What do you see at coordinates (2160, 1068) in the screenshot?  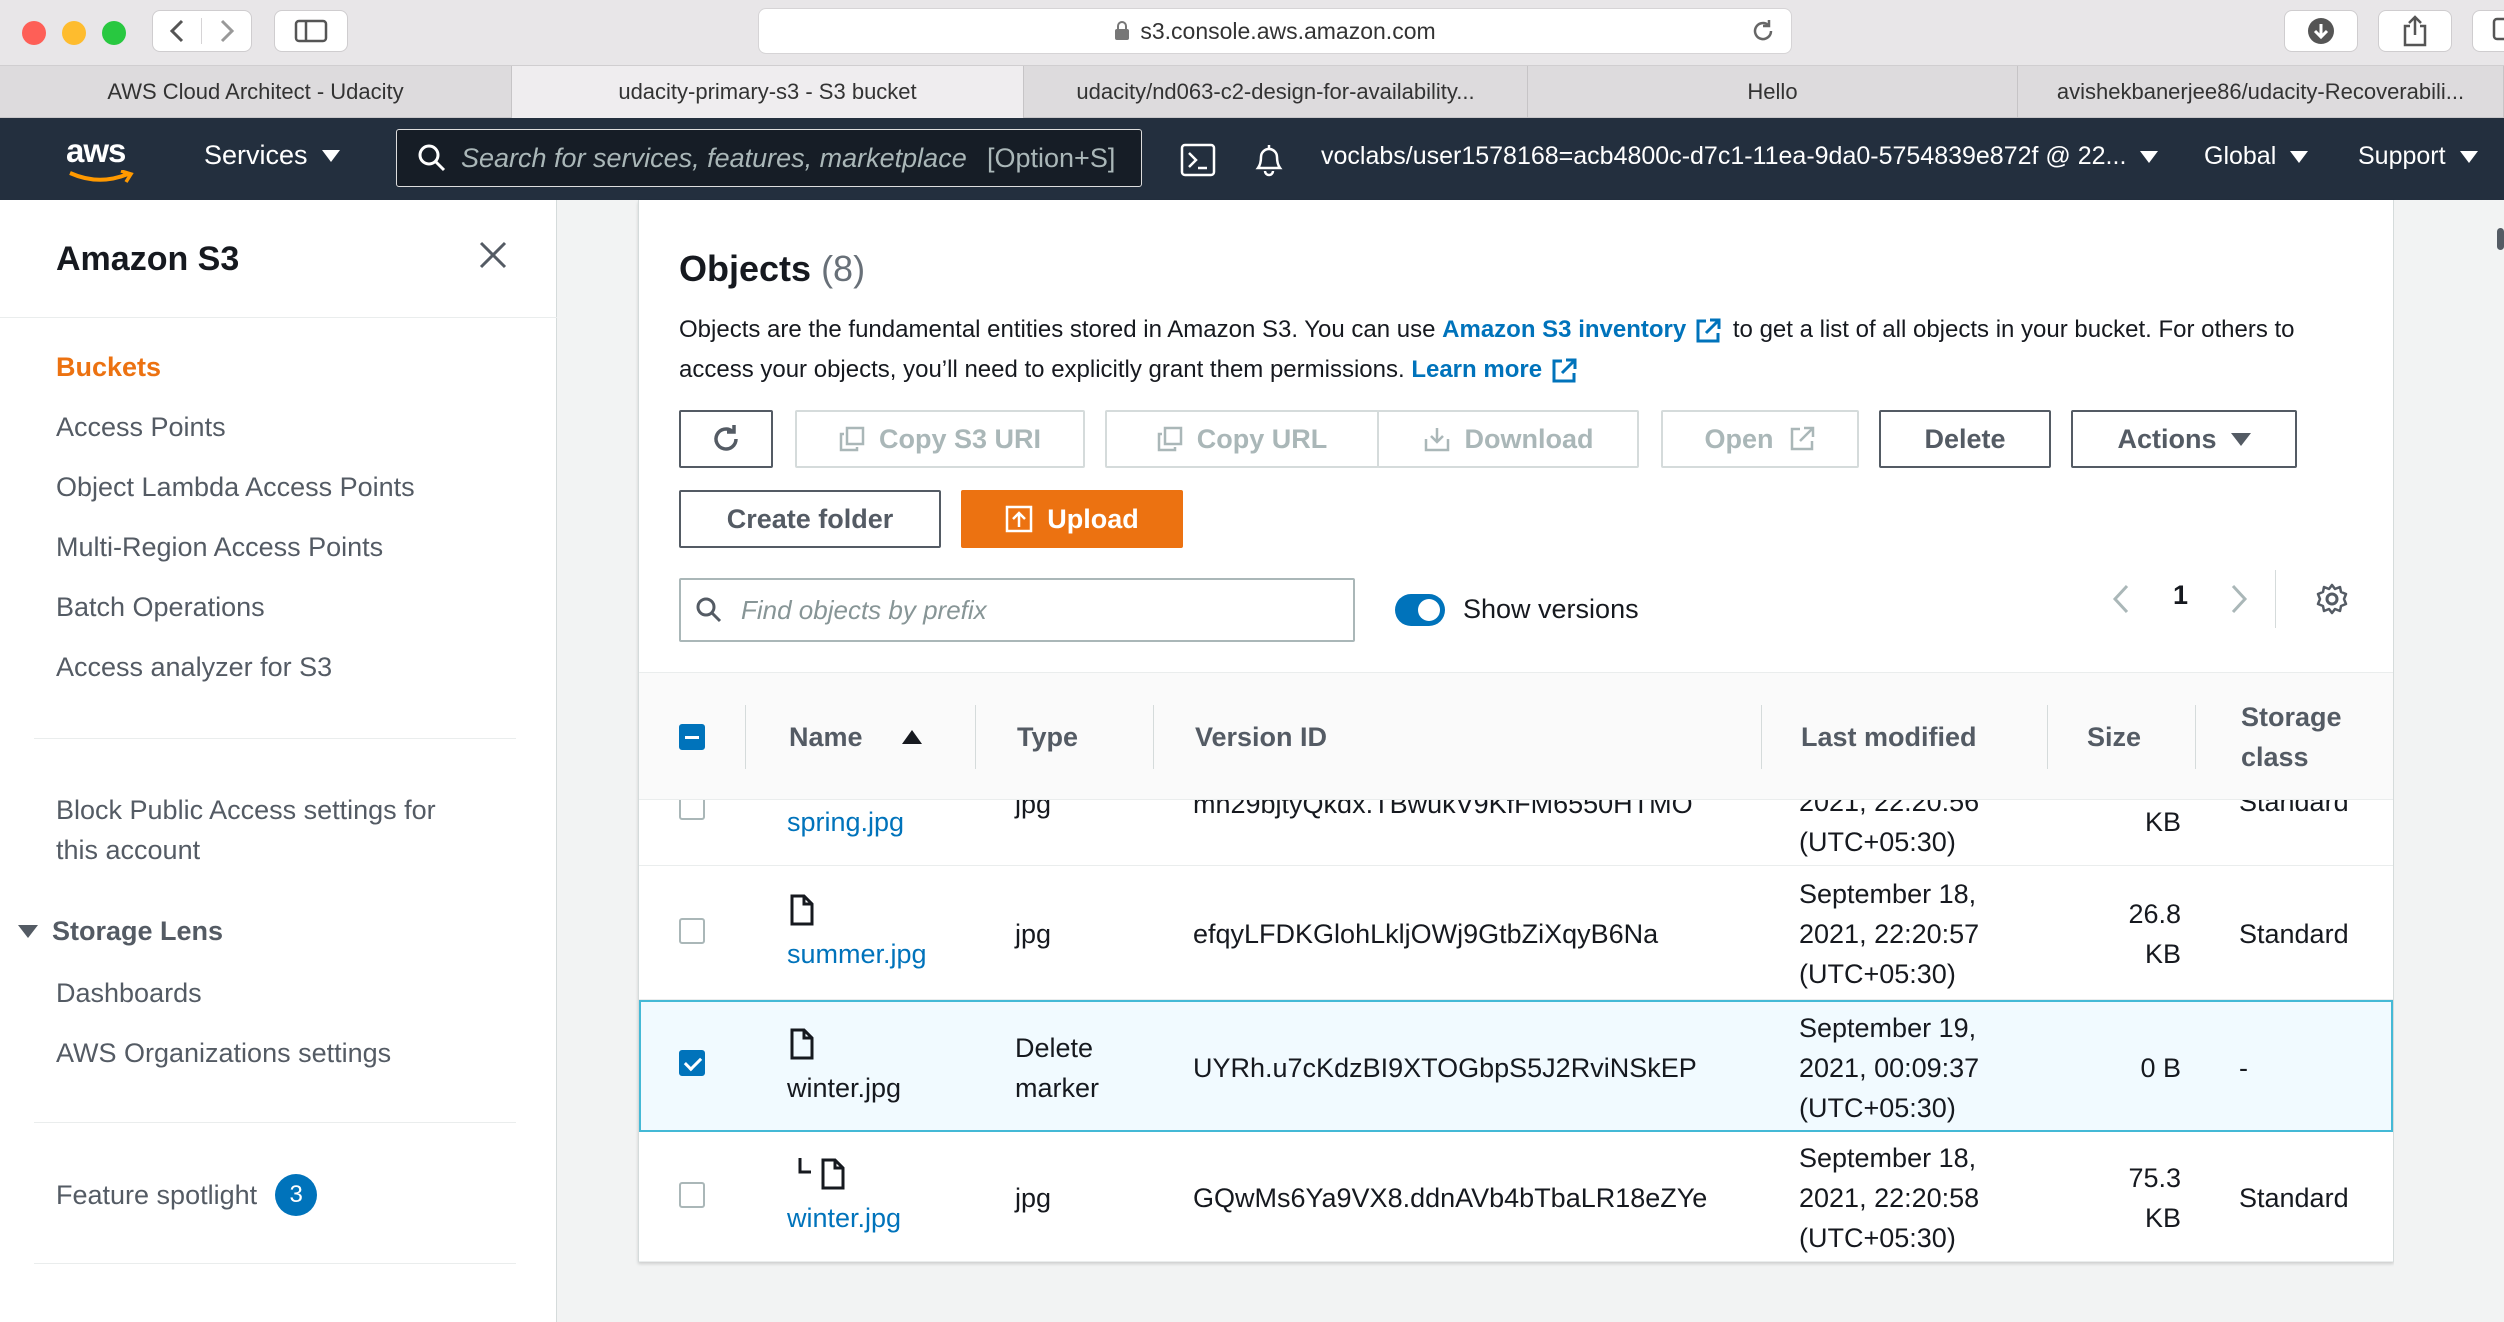 I see `object-size: 0 B` at bounding box center [2160, 1068].